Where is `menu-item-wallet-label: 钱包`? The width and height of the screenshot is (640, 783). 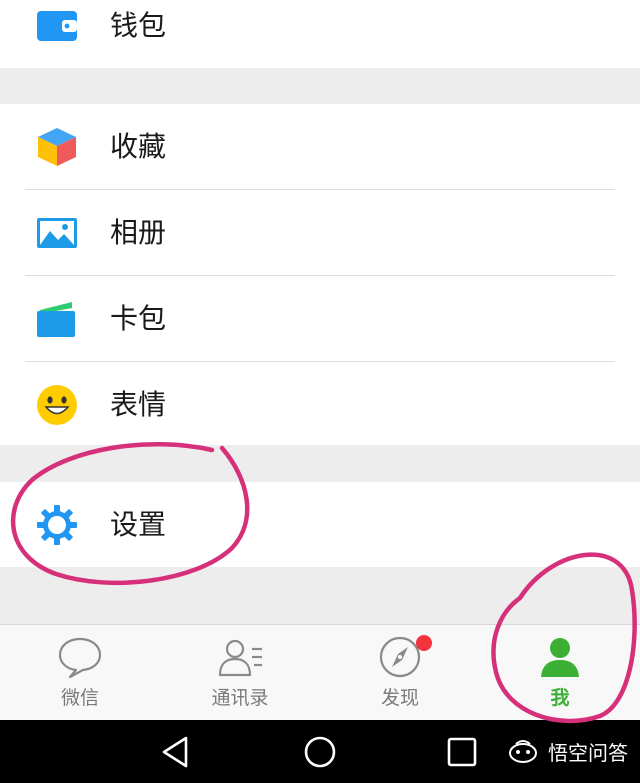
menu-item-wallet-label: 钱包 is located at coordinates (138, 25).